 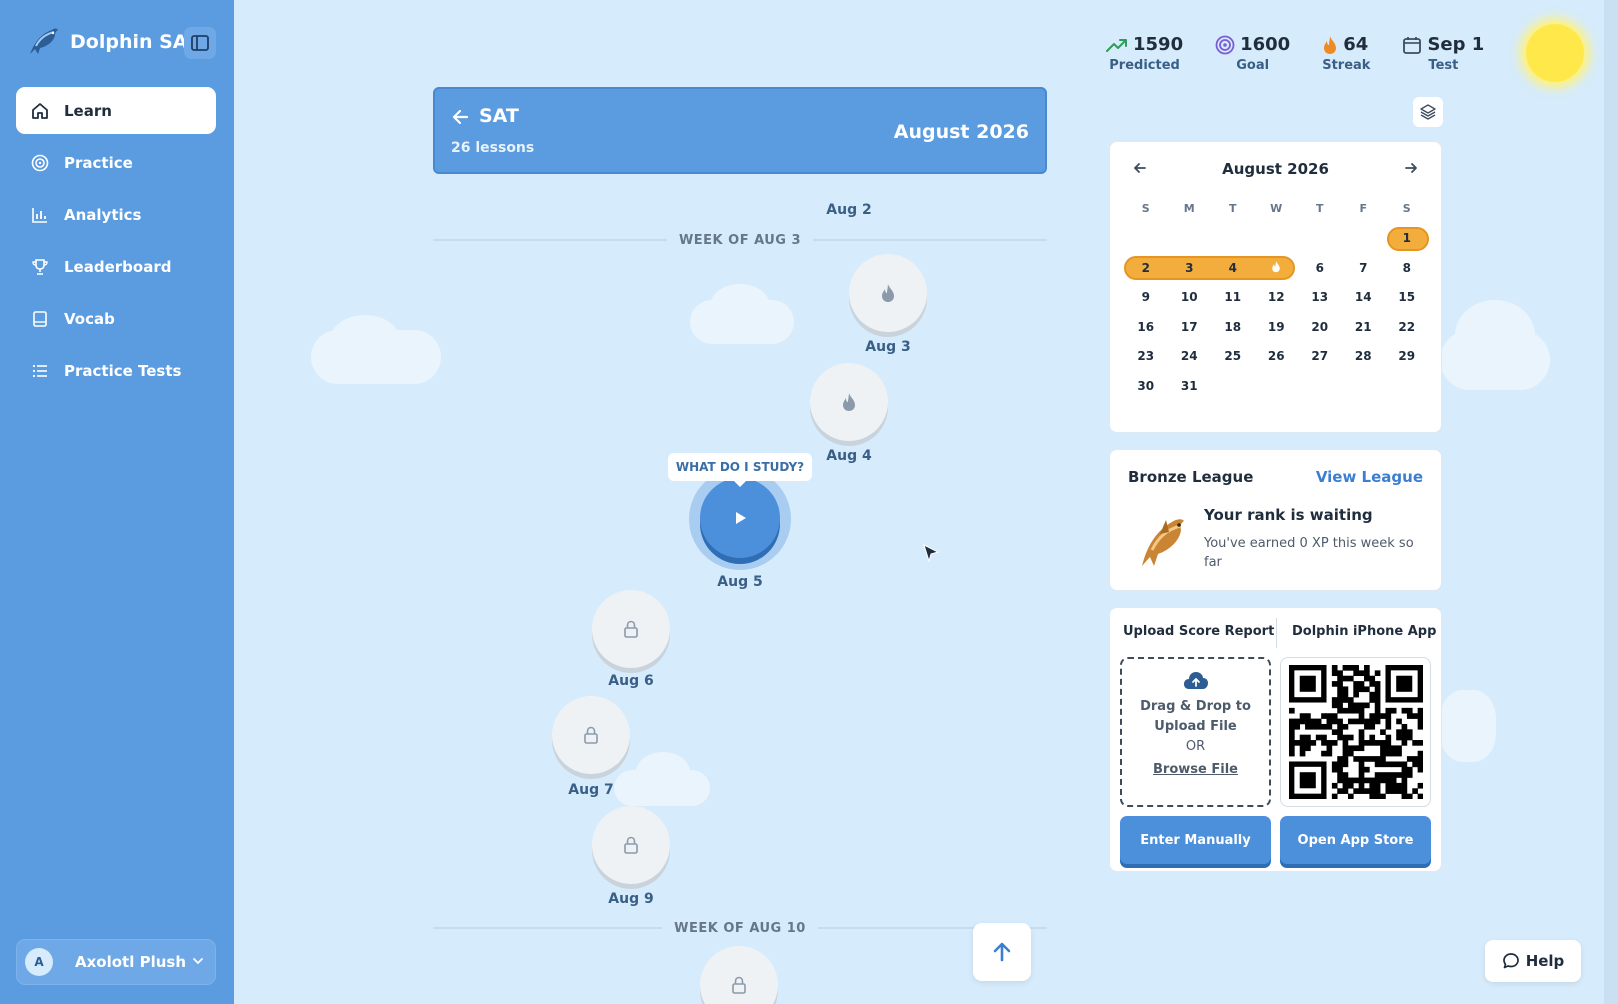 What do you see at coordinates (1146, 386) in the screenshot?
I see `calendar-day: 30` at bounding box center [1146, 386].